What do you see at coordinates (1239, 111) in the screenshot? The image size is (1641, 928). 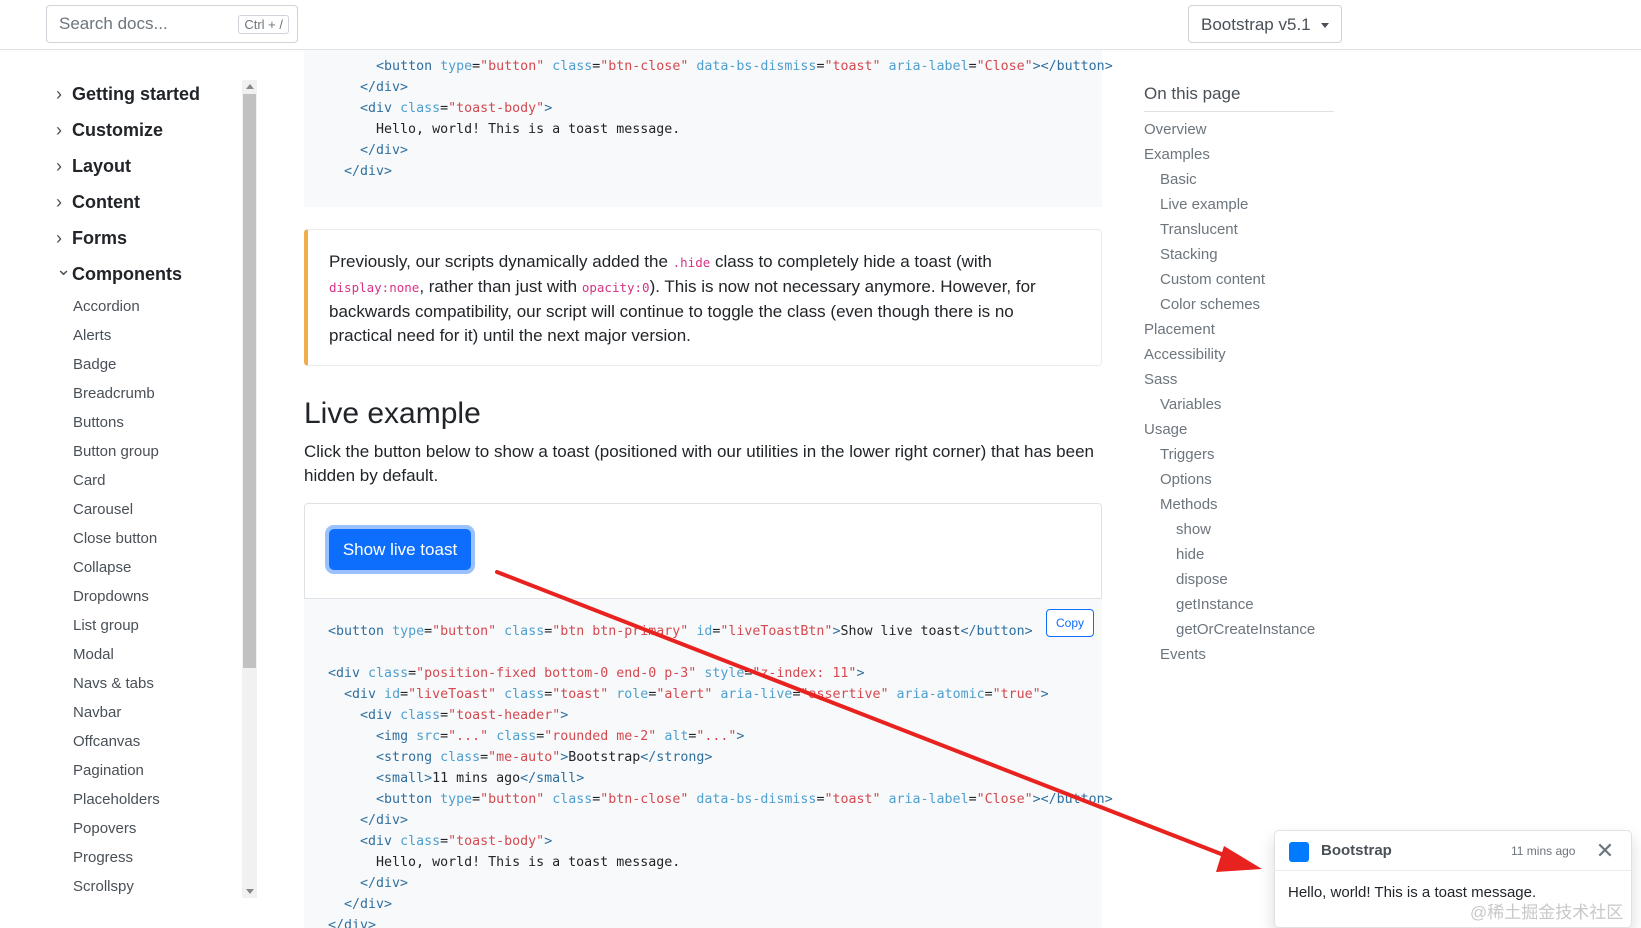 I see `toc-divider` at bounding box center [1239, 111].